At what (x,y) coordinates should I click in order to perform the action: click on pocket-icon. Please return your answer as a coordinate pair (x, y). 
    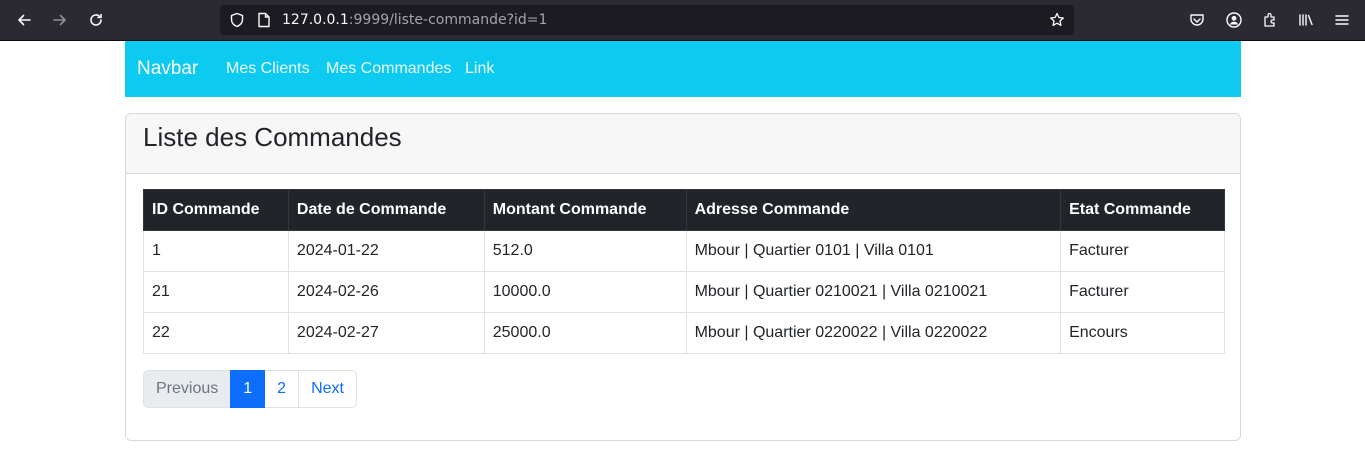
    Looking at the image, I should click on (1197, 20).